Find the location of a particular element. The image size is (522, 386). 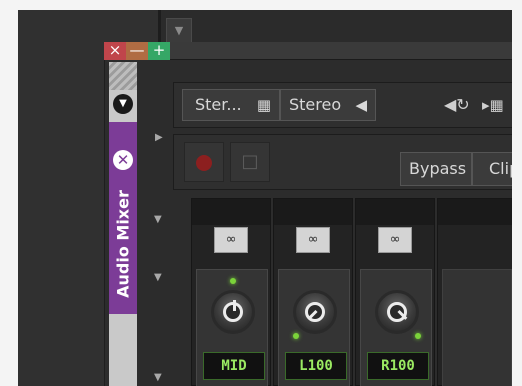

record-button is located at coordinates (204, 162).